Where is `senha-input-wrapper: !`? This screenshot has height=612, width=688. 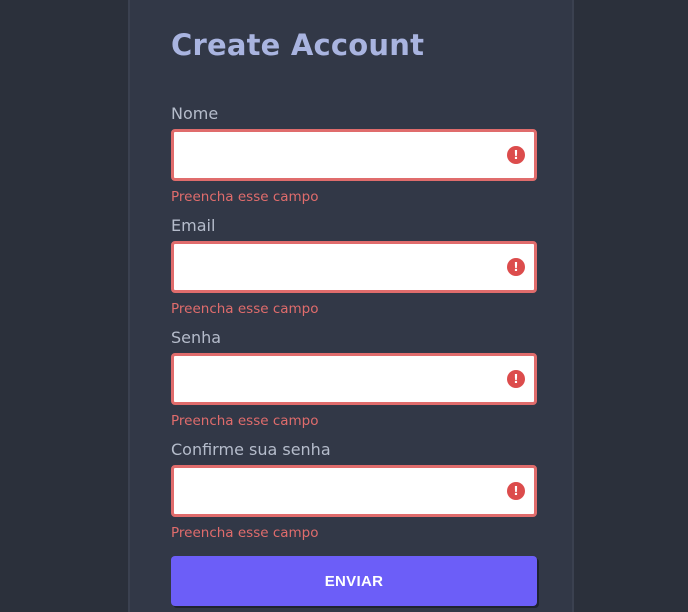 senha-input-wrapper: ! is located at coordinates (354, 379).